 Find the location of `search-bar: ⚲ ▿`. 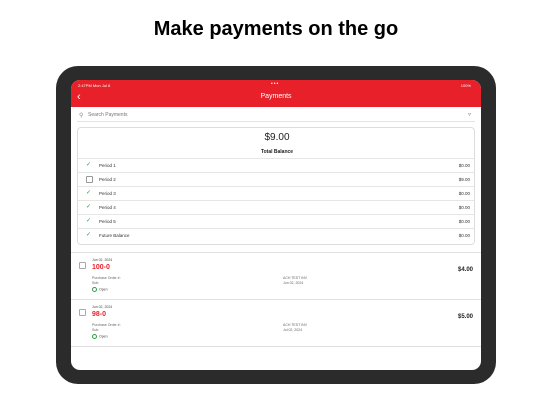

search-bar: ⚲ ▿ is located at coordinates (276, 116).